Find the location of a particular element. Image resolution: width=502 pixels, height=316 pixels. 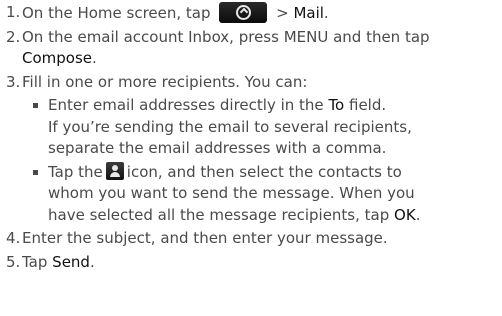

ok-keyword: OK is located at coordinates (405, 214).